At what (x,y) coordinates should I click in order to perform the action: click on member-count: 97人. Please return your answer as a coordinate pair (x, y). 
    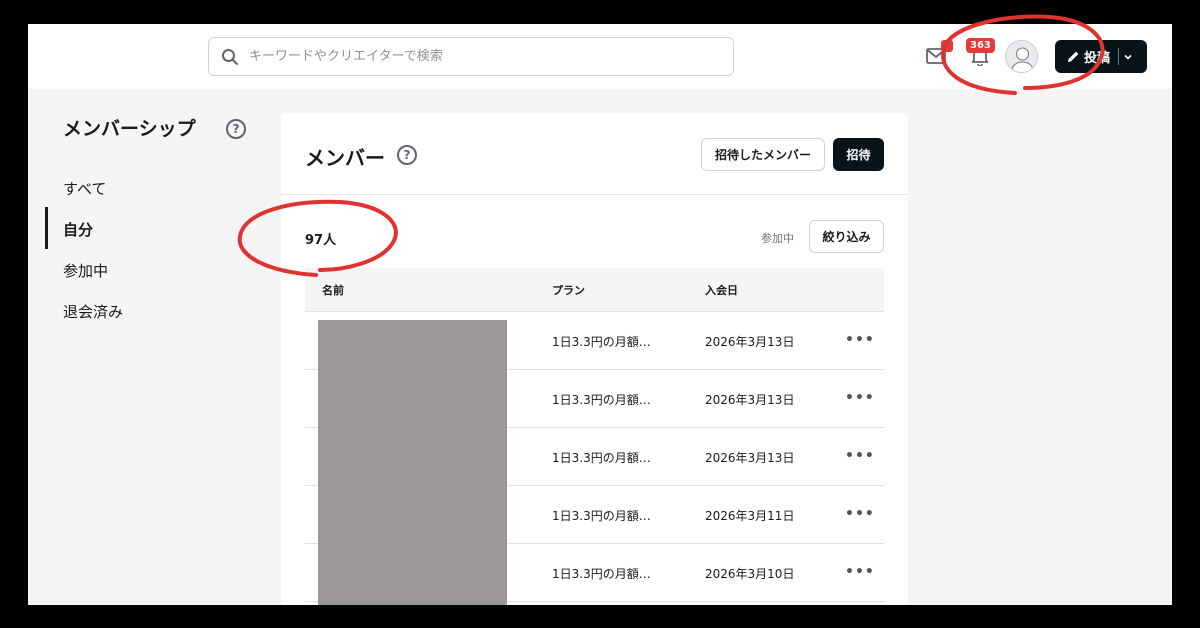
    Looking at the image, I should click on (321, 240).